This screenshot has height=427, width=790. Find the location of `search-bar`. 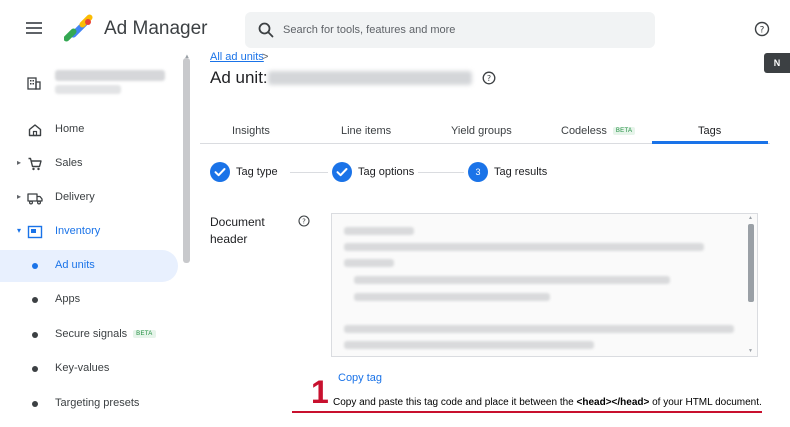

search-bar is located at coordinates (450, 30).